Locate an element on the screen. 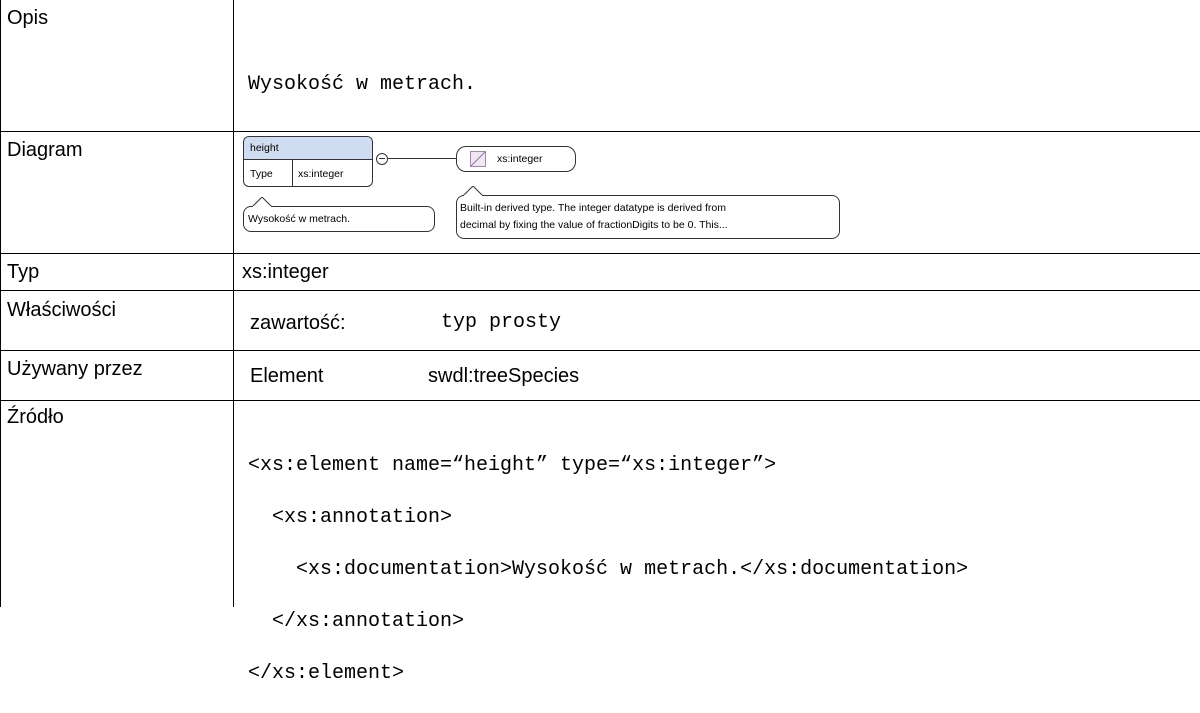 Image resolution: width=1200 pixels, height=713 pixels. simple-type-icon is located at coordinates (478, 159).